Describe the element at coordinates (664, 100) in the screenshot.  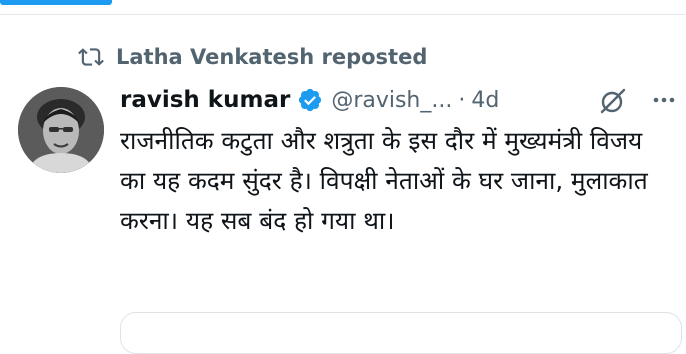
I see `more-options-icon` at that location.